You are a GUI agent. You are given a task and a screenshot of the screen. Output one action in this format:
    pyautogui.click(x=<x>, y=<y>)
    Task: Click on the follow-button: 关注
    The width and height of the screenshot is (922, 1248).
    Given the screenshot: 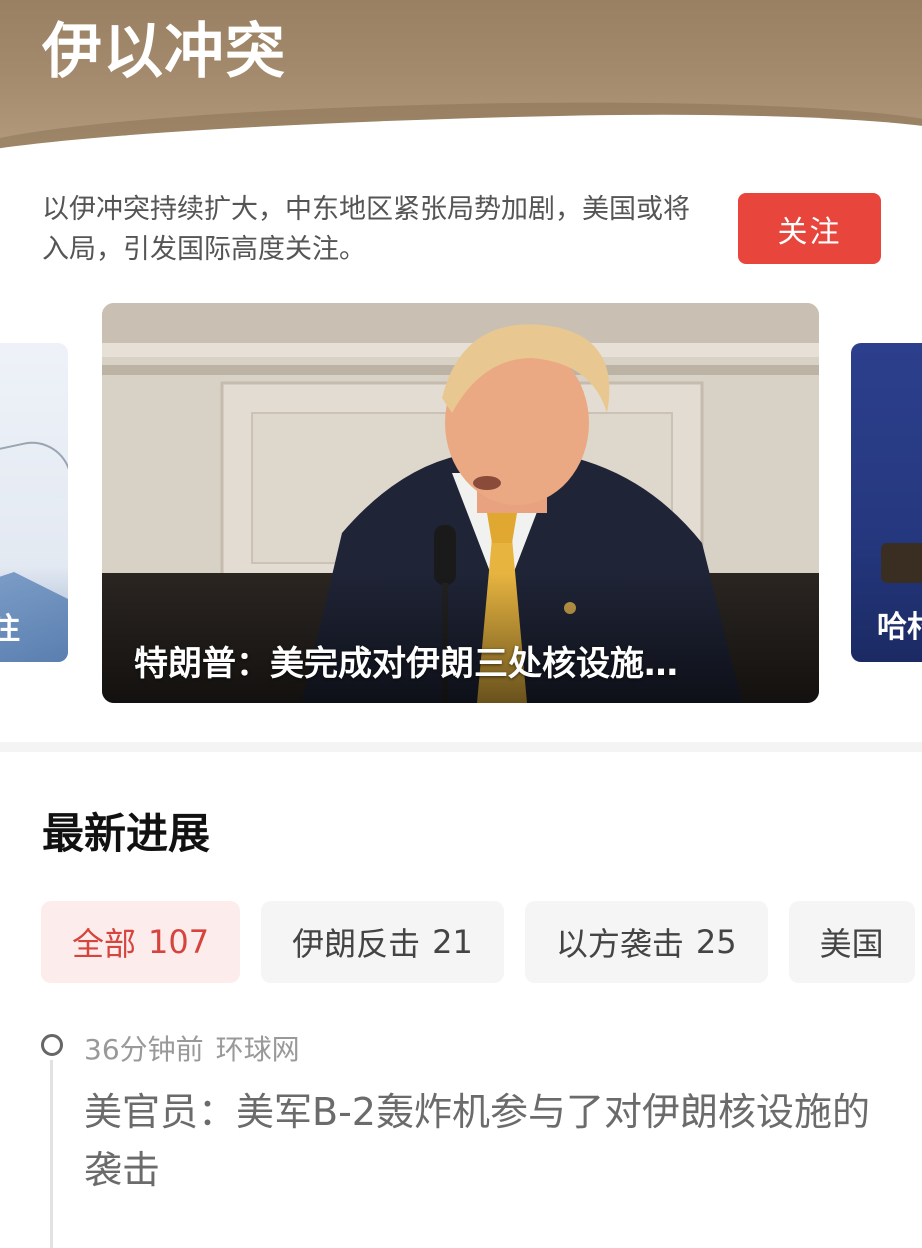 What is the action you would take?
    pyautogui.click(x=809, y=228)
    